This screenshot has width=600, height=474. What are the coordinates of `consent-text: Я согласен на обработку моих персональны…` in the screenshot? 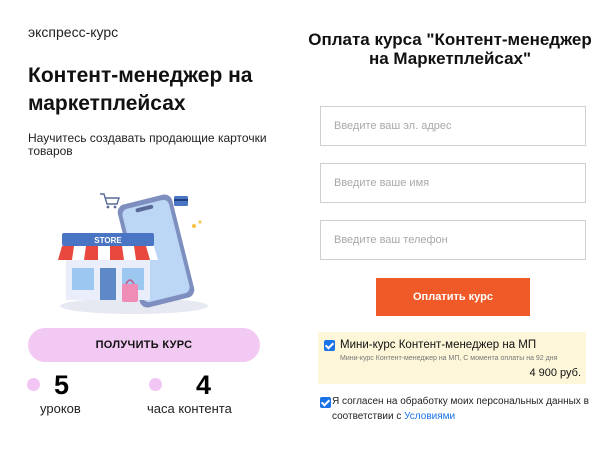 It's located at (463, 409).